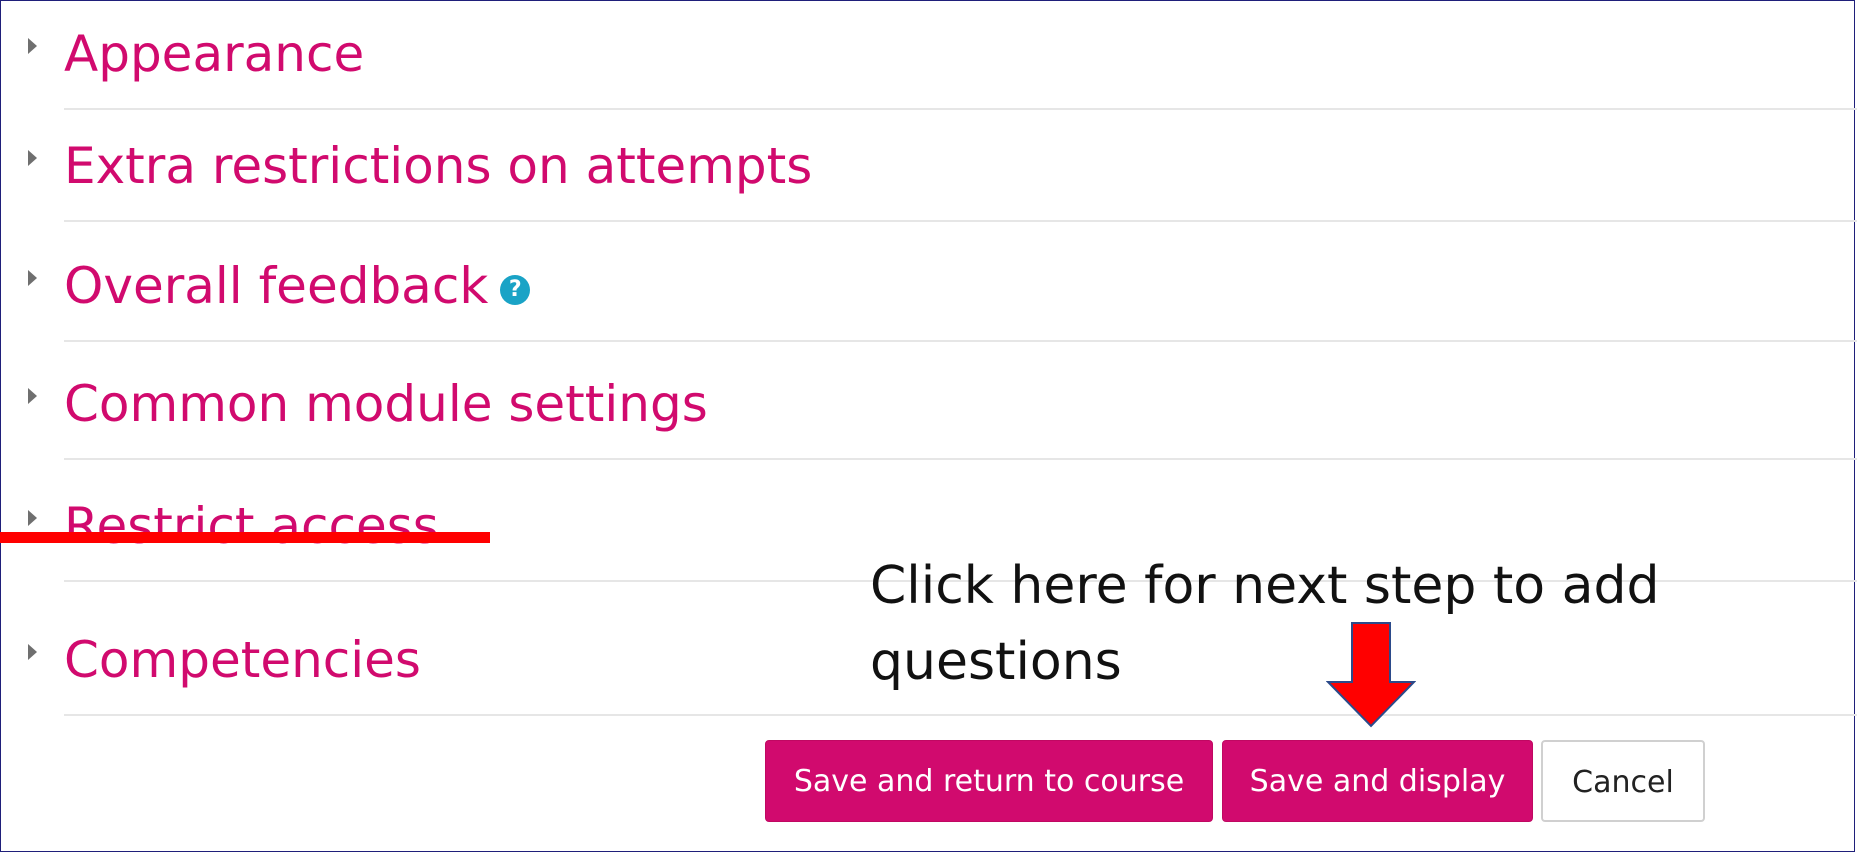  What do you see at coordinates (276, 286) in the screenshot?
I see `overall-feedback-text: Overall feedback` at bounding box center [276, 286].